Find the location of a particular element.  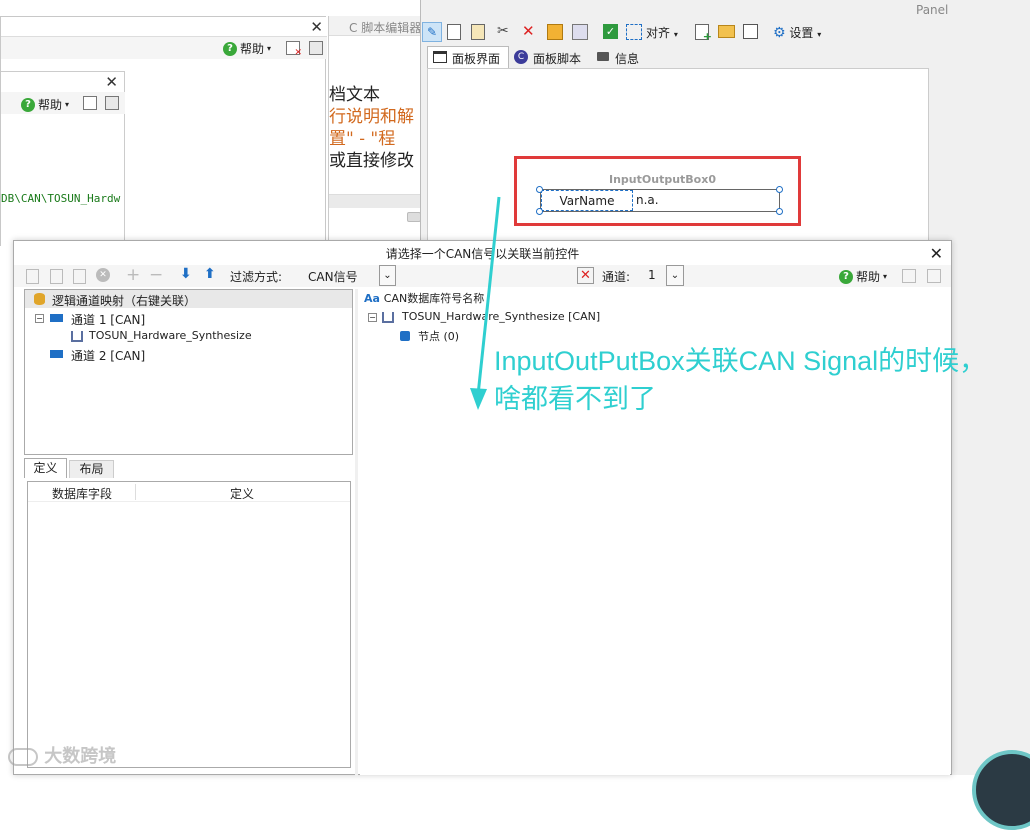

watermark-text: 大数跨境 is located at coordinates (80, 756).